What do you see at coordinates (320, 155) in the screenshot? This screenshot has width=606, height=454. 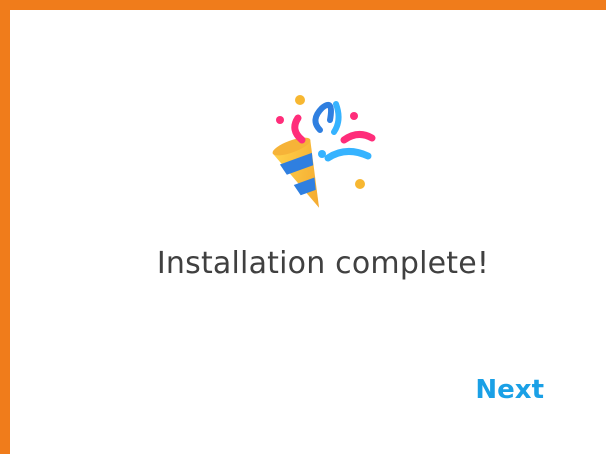 I see `party-popper-icon` at bounding box center [320, 155].